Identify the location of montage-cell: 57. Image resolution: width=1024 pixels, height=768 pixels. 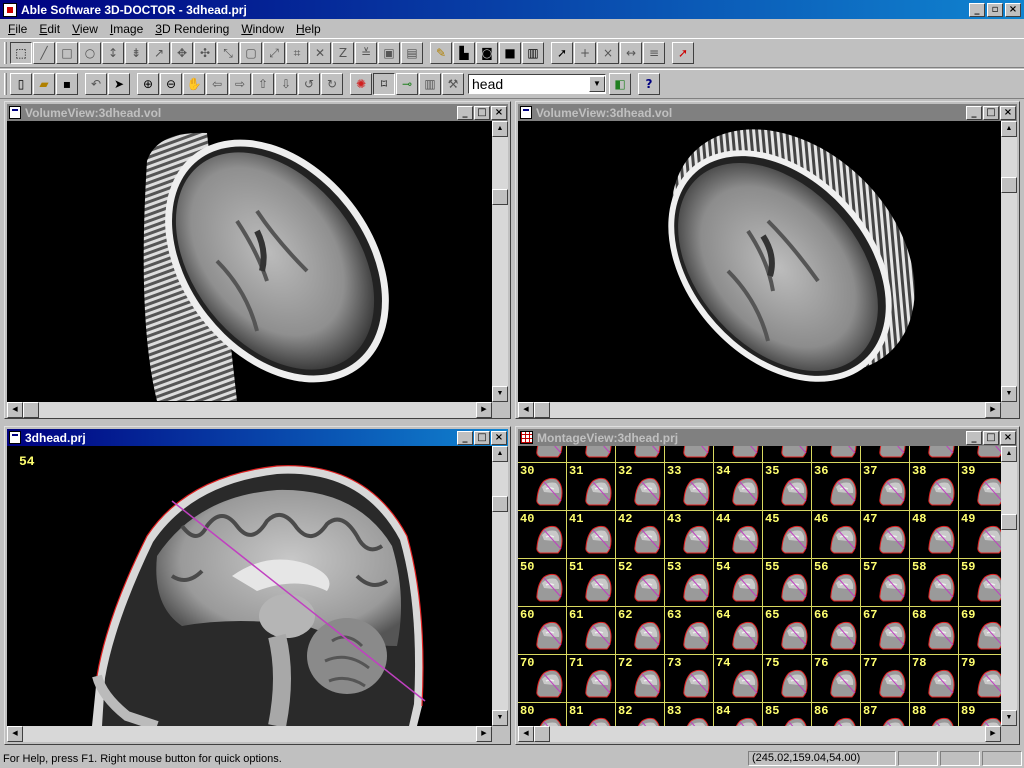
(885, 583).